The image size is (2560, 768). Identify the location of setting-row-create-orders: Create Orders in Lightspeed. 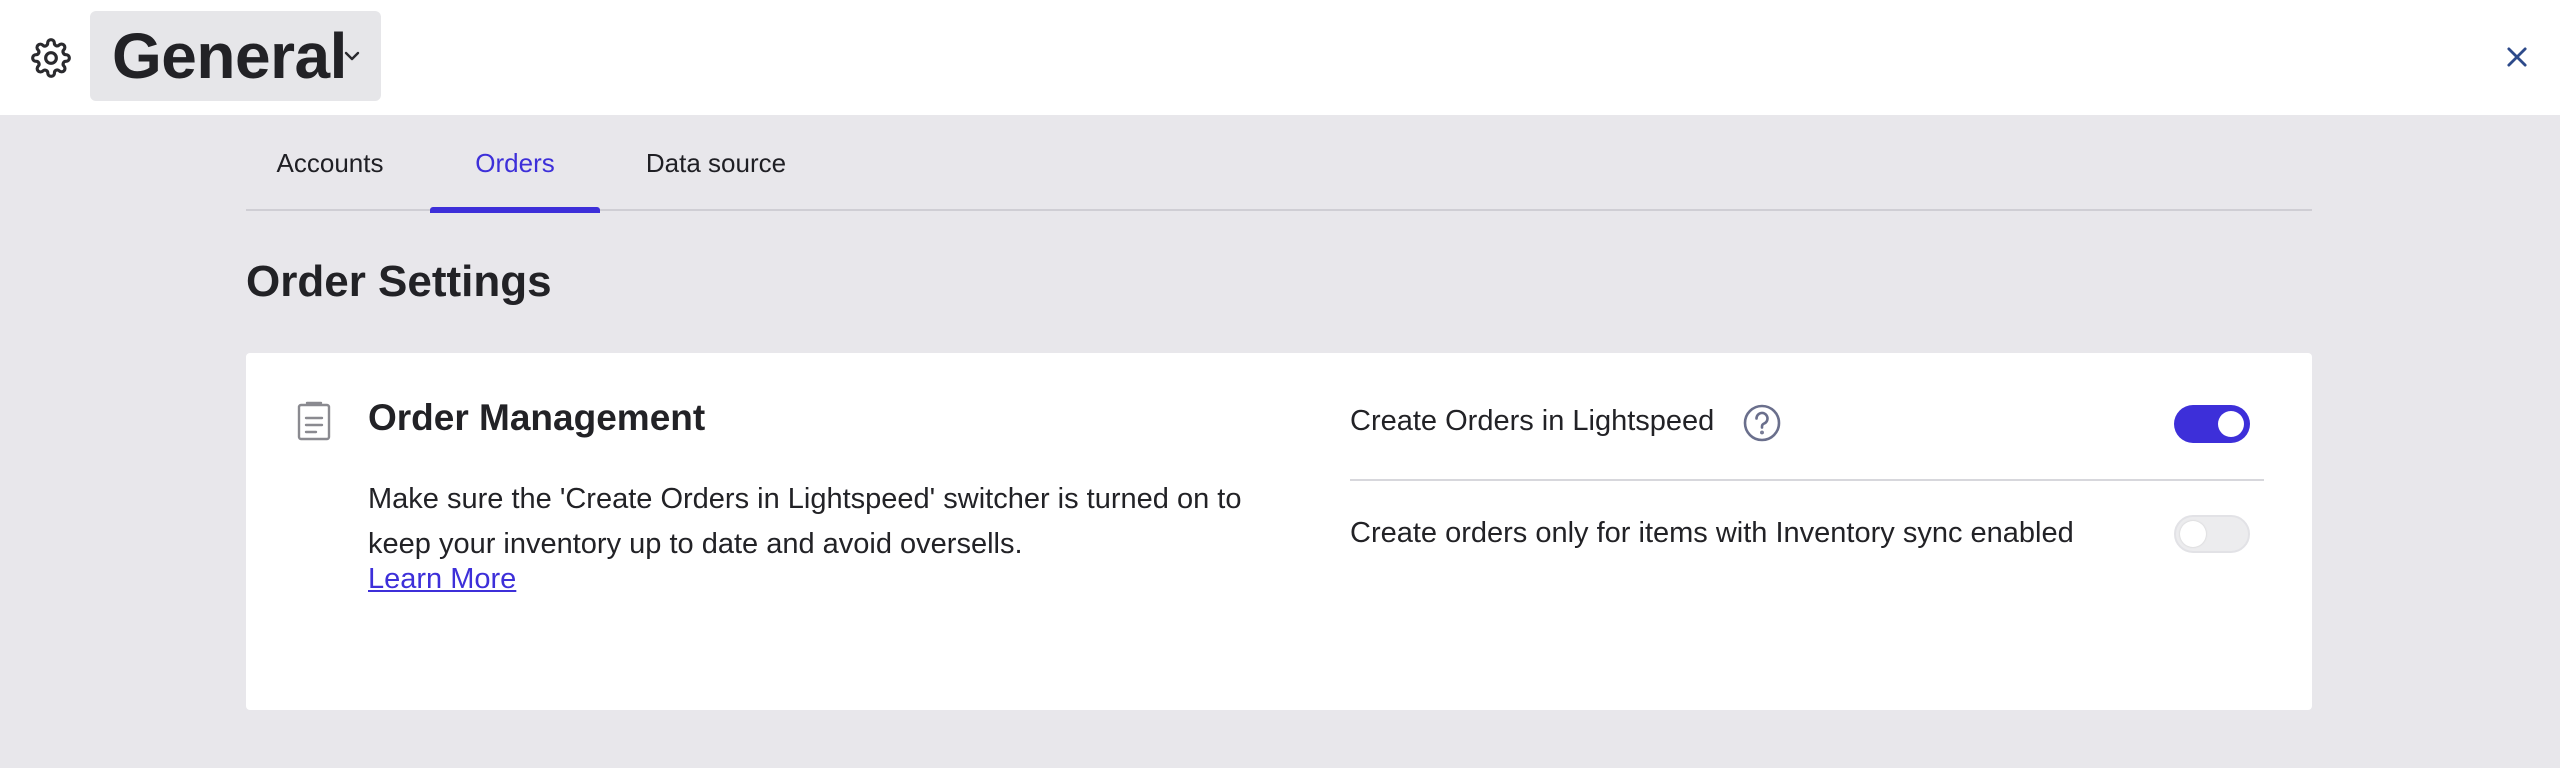
(1807, 417).